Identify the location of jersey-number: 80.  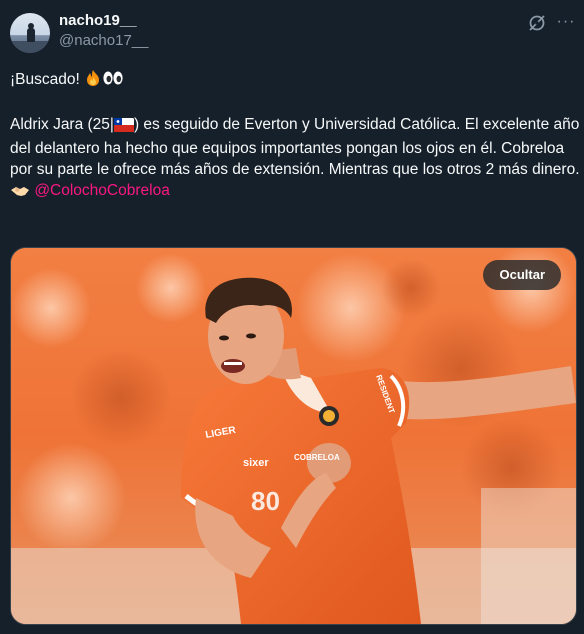
(265, 501).